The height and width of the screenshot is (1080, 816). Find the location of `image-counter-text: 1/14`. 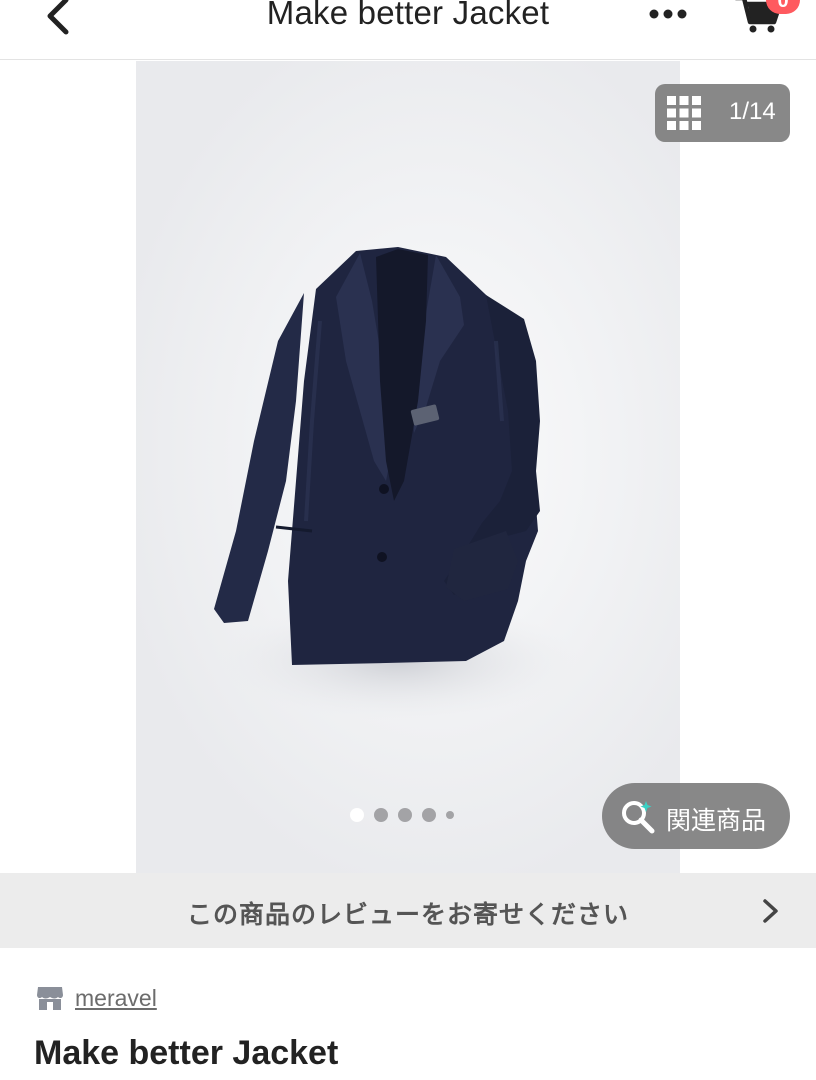

image-counter-text: 1/14 is located at coordinates (752, 111).